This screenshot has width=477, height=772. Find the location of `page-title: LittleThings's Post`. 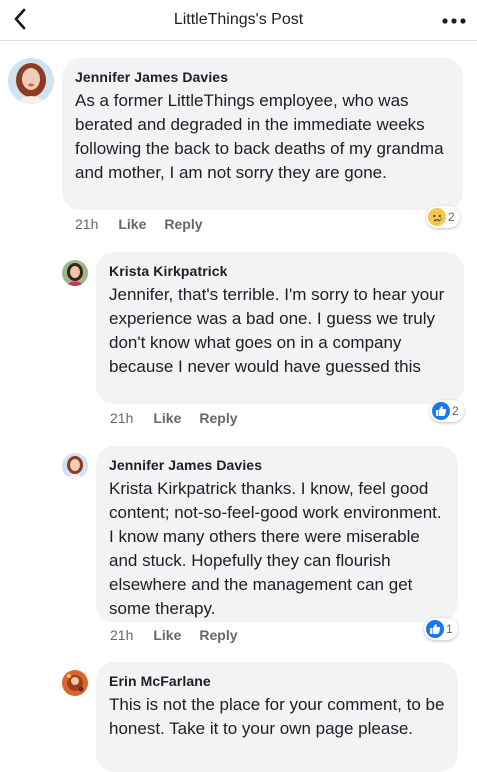

page-title: LittleThings's Post is located at coordinates (238, 19).